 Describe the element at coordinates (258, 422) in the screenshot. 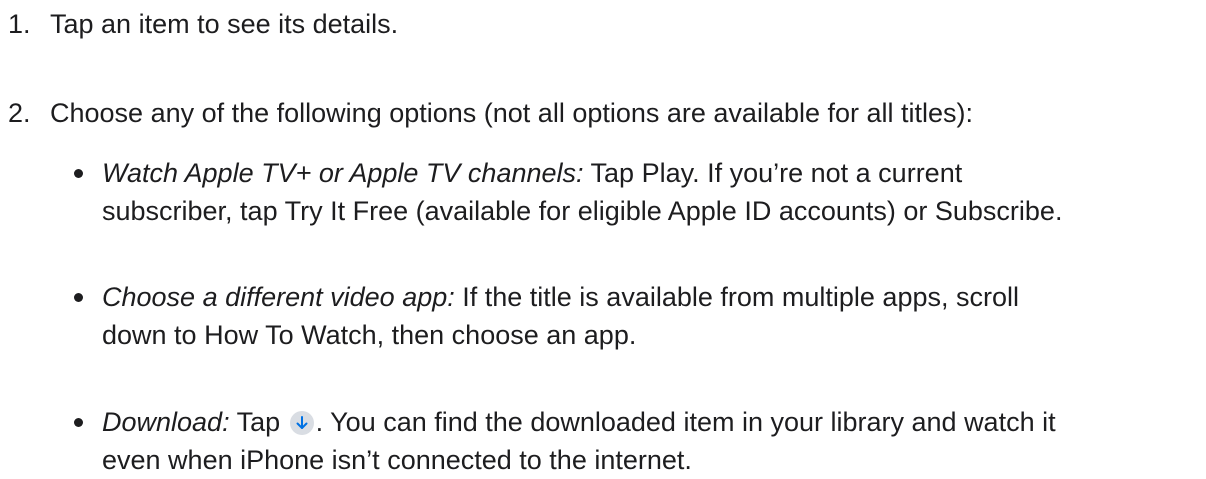

I see `option-text: Tap` at that location.